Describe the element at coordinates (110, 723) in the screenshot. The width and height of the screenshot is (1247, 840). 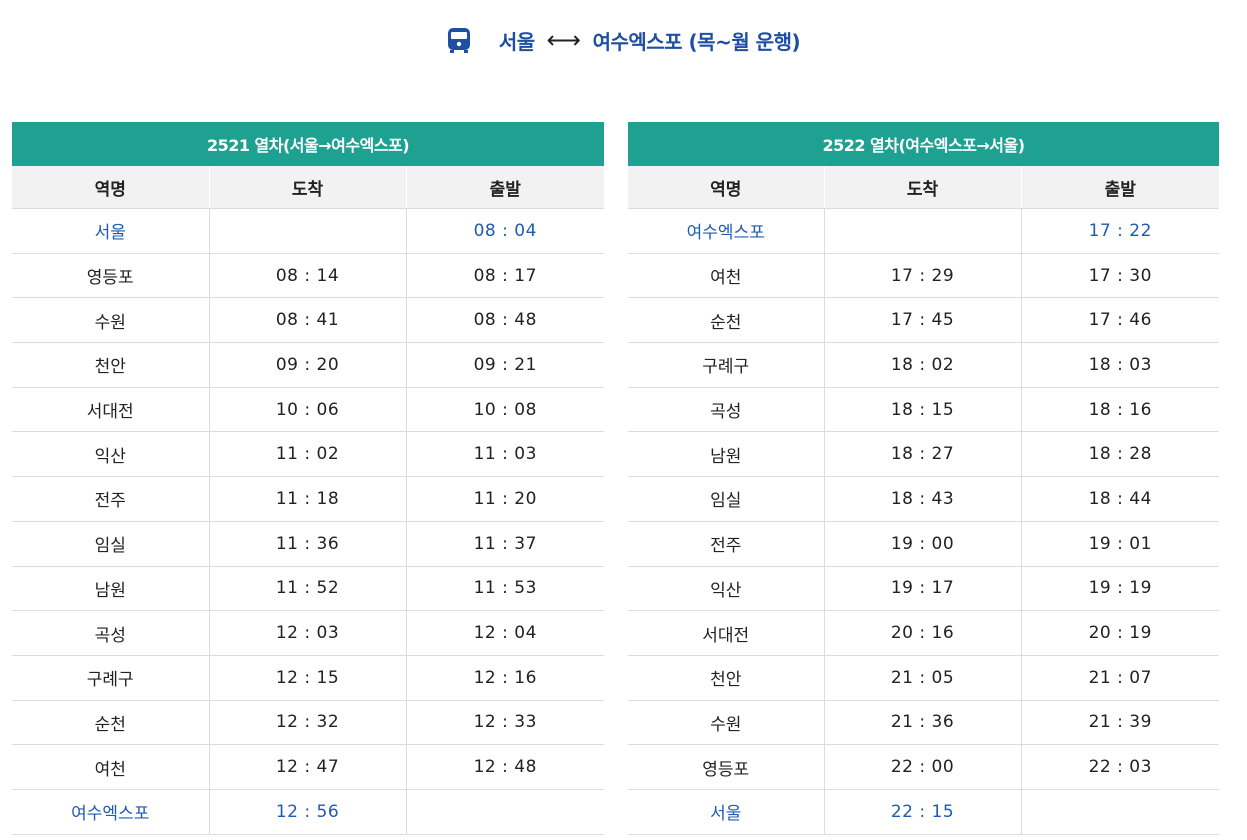
I see `station-name-cell: 순천` at that location.